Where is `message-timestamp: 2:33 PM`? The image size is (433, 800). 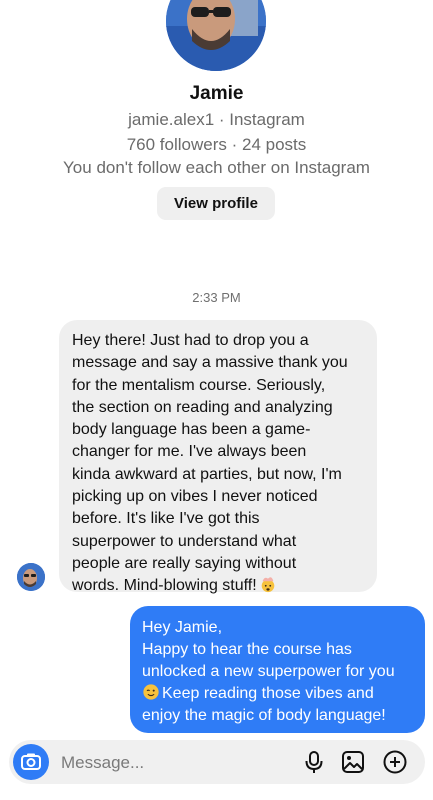
message-timestamp: 2:33 PM is located at coordinates (216, 297).